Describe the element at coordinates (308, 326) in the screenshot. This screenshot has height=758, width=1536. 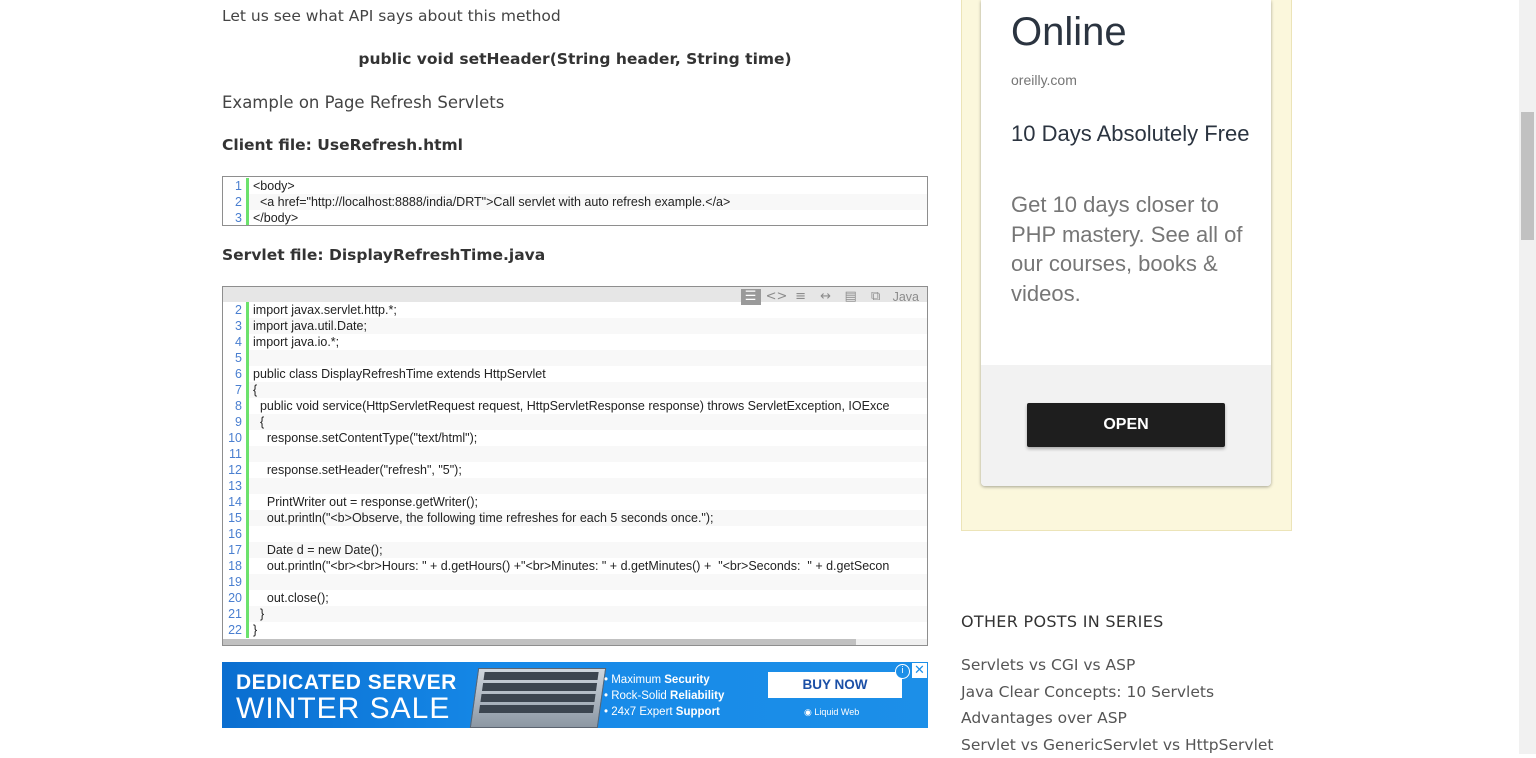
I see `code-text: import java.util.Date;` at that location.